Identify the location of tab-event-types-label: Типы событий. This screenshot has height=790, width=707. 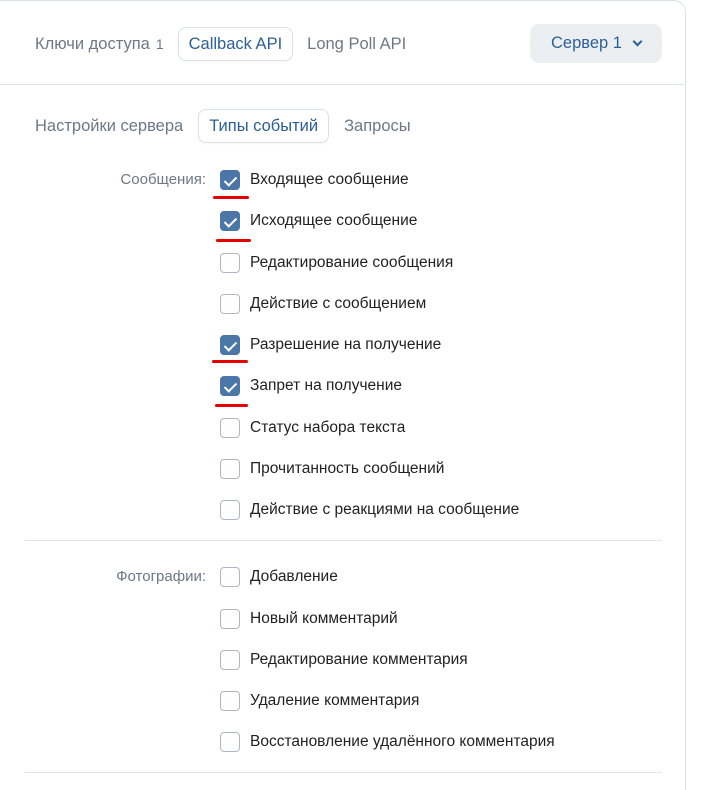
(264, 126).